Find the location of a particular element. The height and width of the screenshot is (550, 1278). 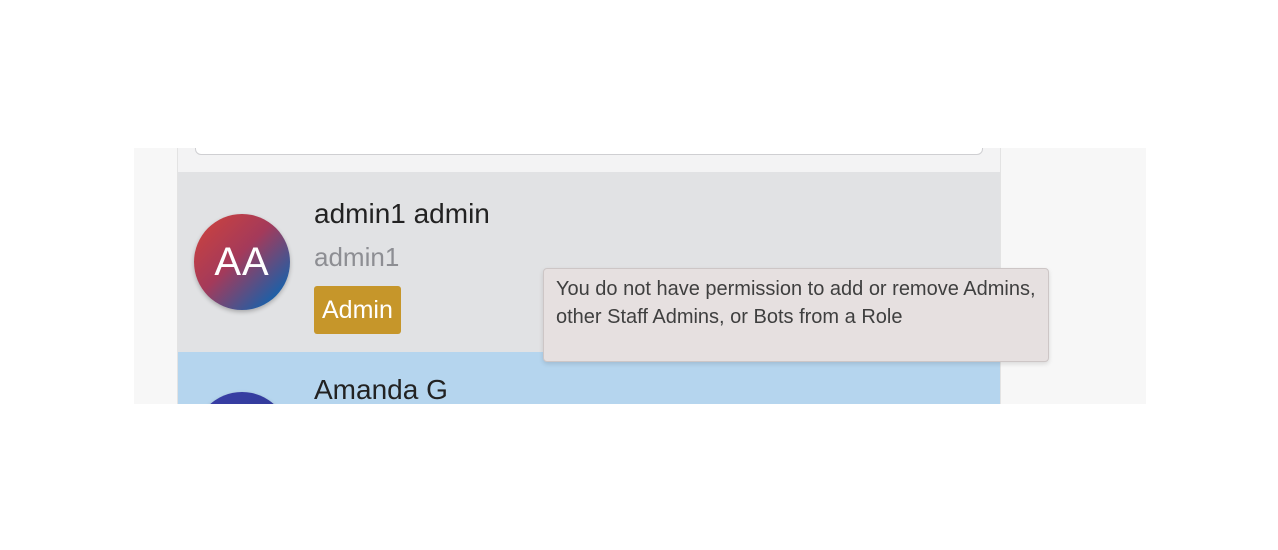

user-display-name: Amanda G is located at coordinates (381, 389).